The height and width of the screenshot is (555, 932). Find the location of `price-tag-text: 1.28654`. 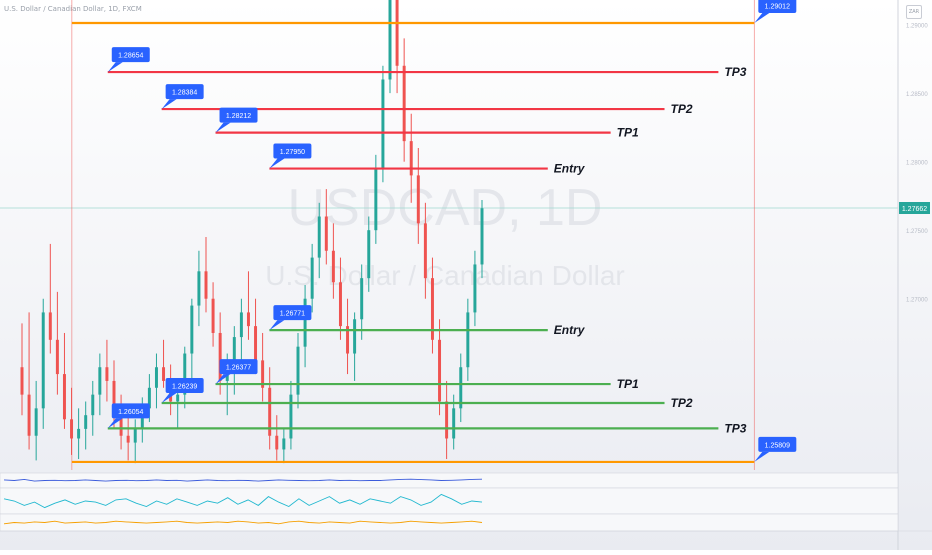

price-tag-text: 1.28654 is located at coordinates (130, 56).